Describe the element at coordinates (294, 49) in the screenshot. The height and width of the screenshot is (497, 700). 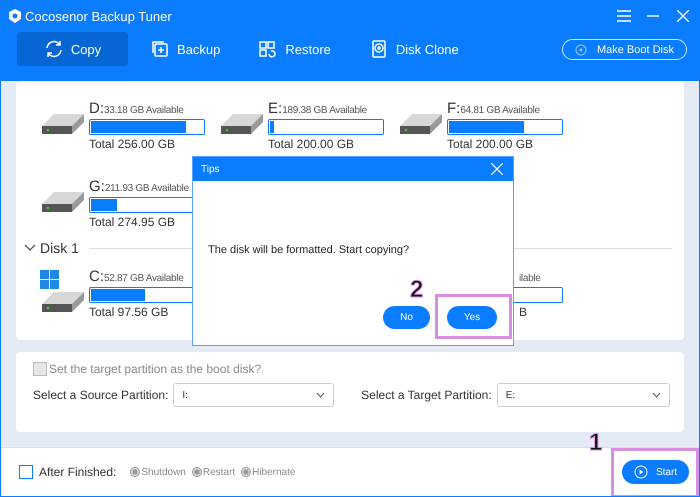
I see `toolbar-tab: Restore` at that location.